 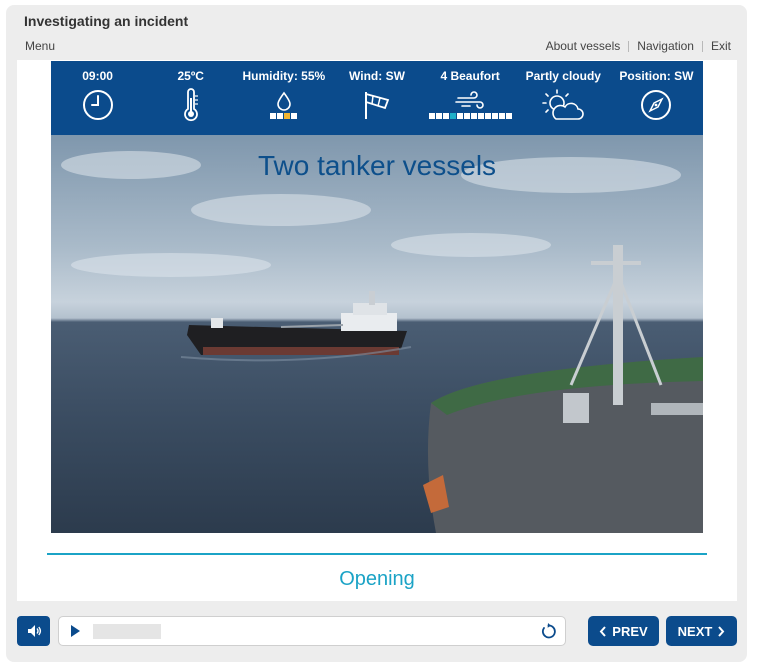 I want to click on weather-humidity: Humidity: 55%, so click(x=283, y=98).